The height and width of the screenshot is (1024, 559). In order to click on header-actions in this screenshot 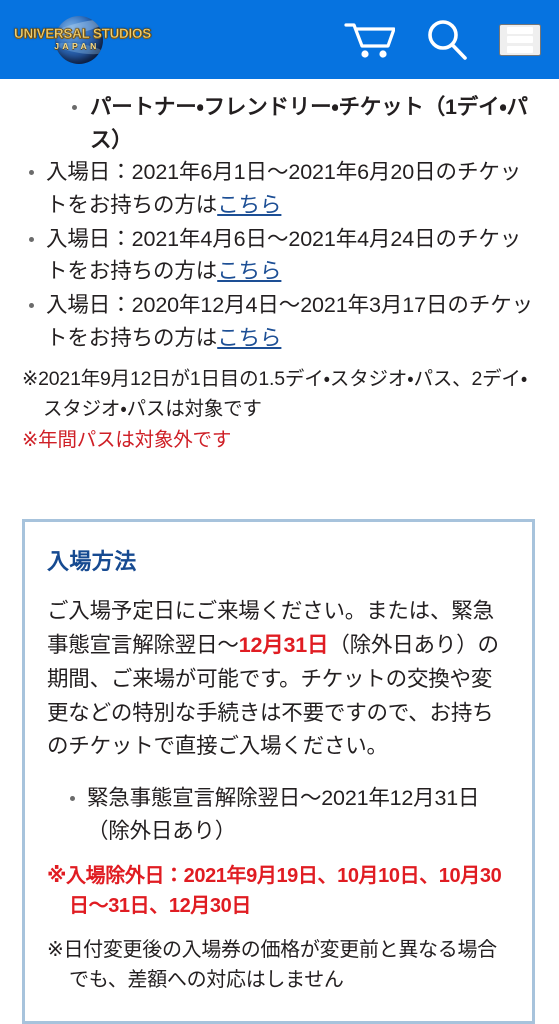, I will do `click(442, 40)`.